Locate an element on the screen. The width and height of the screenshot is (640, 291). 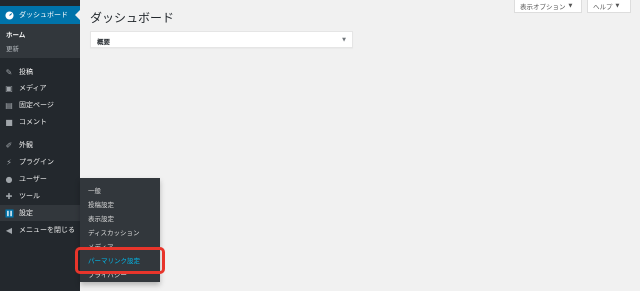
sidebar-item-comments: ■ コメント is located at coordinates (40, 122).